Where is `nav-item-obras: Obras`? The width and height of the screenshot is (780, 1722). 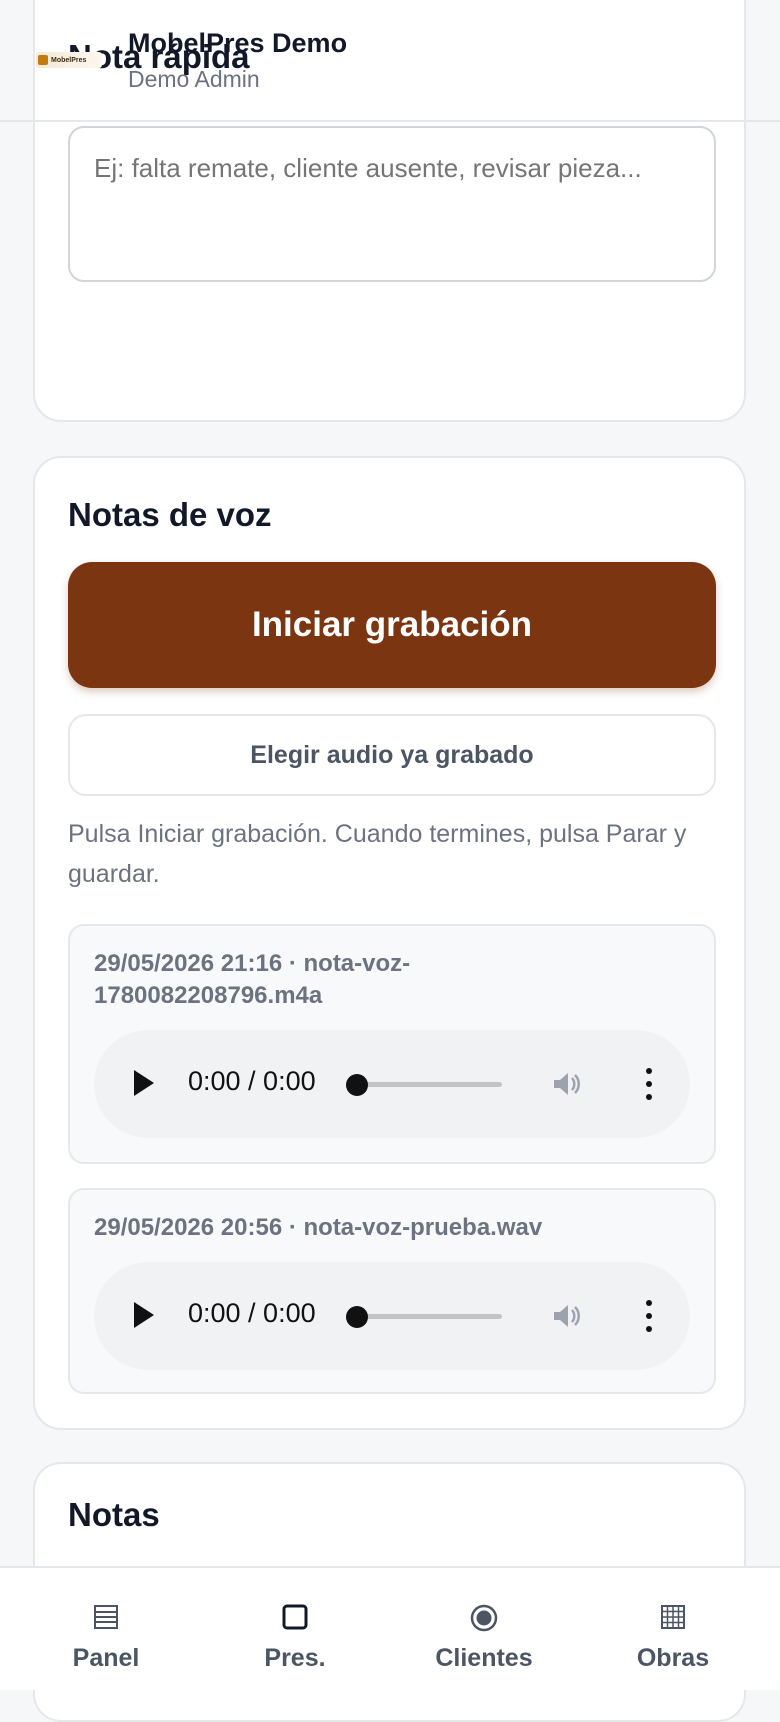
nav-item-obras: Obras is located at coordinates (673, 1629).